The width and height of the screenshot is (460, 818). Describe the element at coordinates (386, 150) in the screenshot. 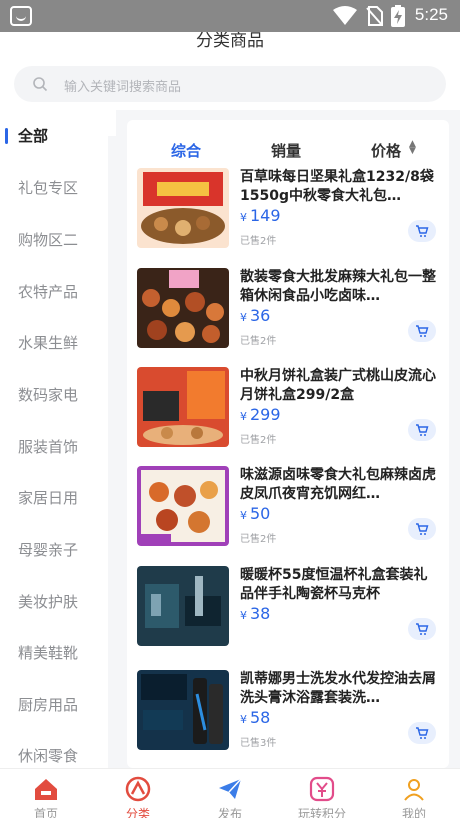

I see `sort-price-tab: 价格` at that location.